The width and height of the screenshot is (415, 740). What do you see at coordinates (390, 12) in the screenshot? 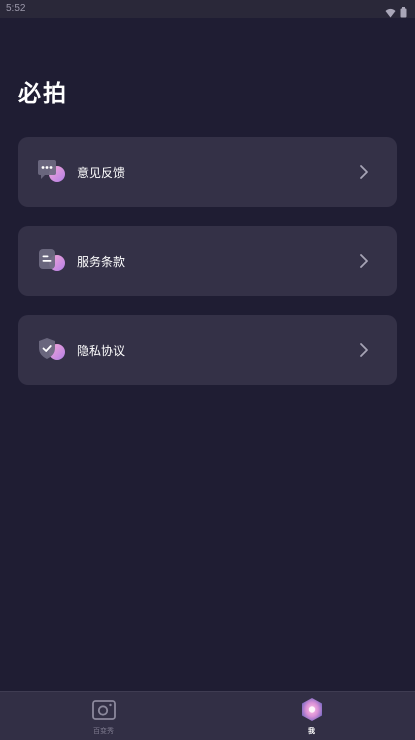
I see `wifi-icon` at bounding box center [390, 12].